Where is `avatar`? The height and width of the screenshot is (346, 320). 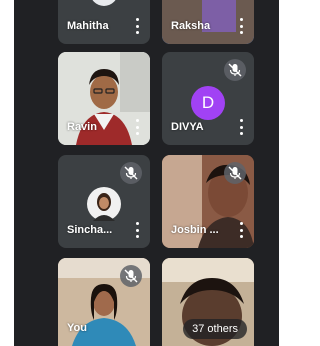 avatar is located at coordinates (104, 204).